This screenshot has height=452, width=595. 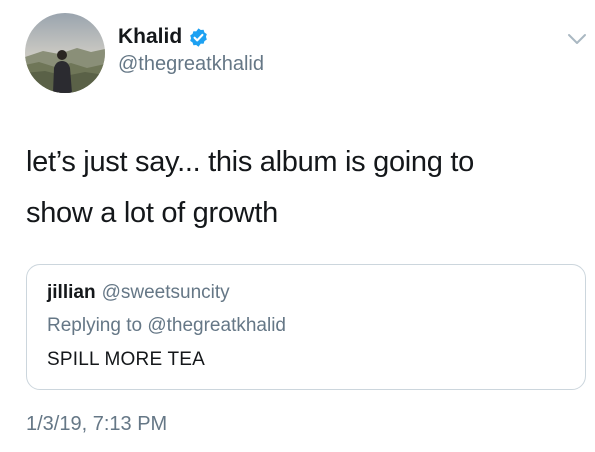 I want to click on tweet-text-line-1: let’s just say... this album is going to, so click(x=250, y=162).